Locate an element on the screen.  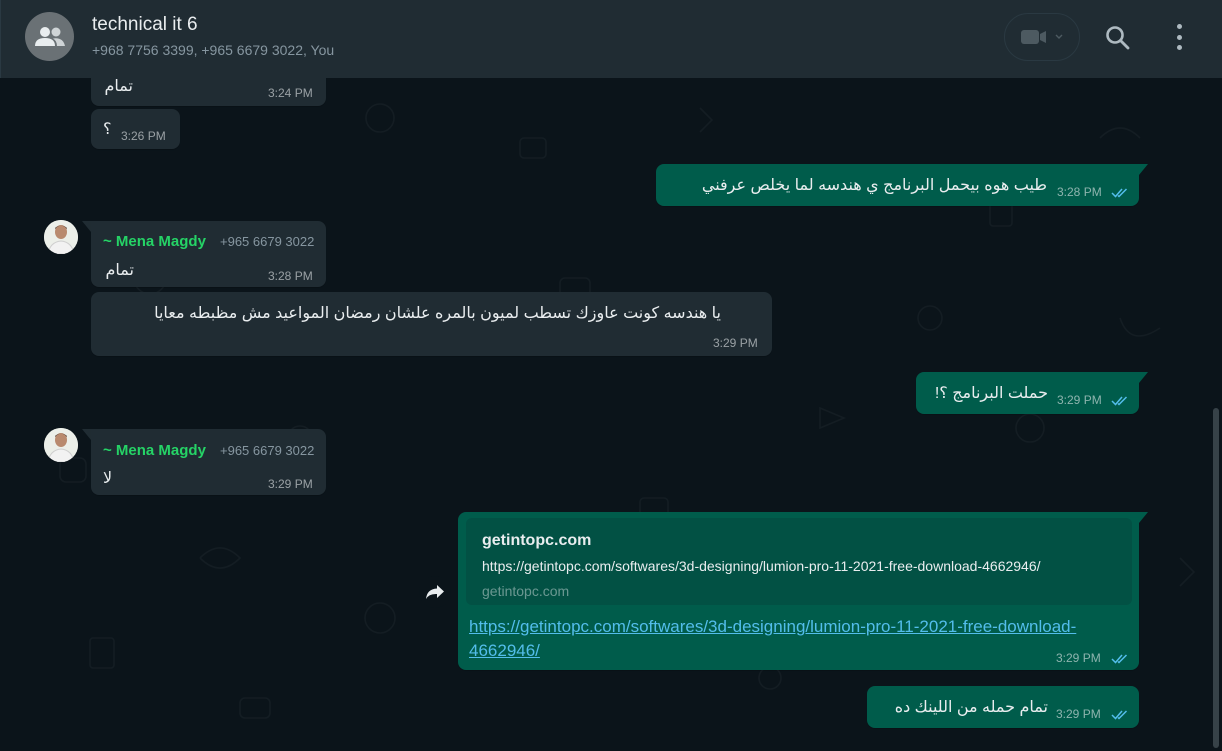
message-link-line: 4662946/ is located at coordinates (801, 651).